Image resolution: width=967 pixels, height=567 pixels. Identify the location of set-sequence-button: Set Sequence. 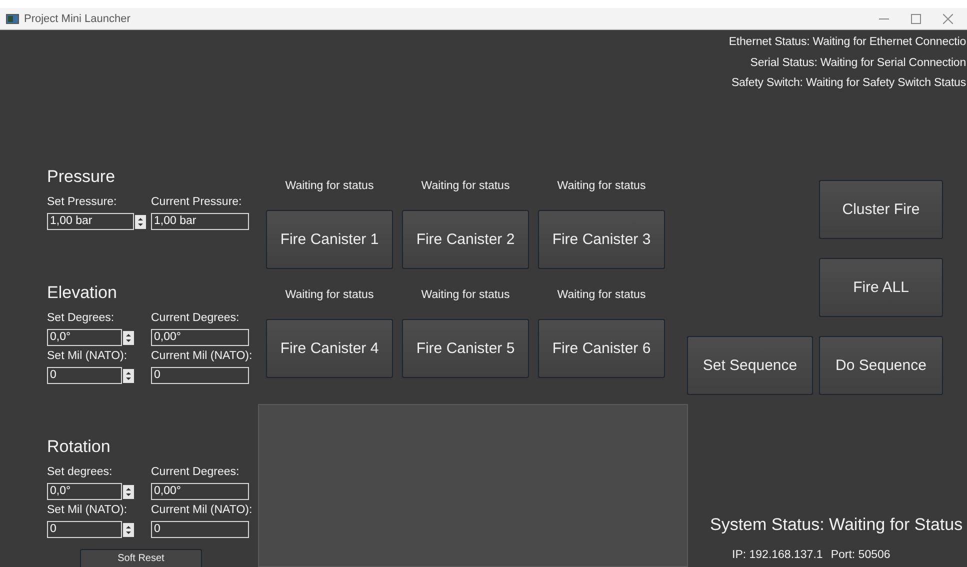
(750, 365).